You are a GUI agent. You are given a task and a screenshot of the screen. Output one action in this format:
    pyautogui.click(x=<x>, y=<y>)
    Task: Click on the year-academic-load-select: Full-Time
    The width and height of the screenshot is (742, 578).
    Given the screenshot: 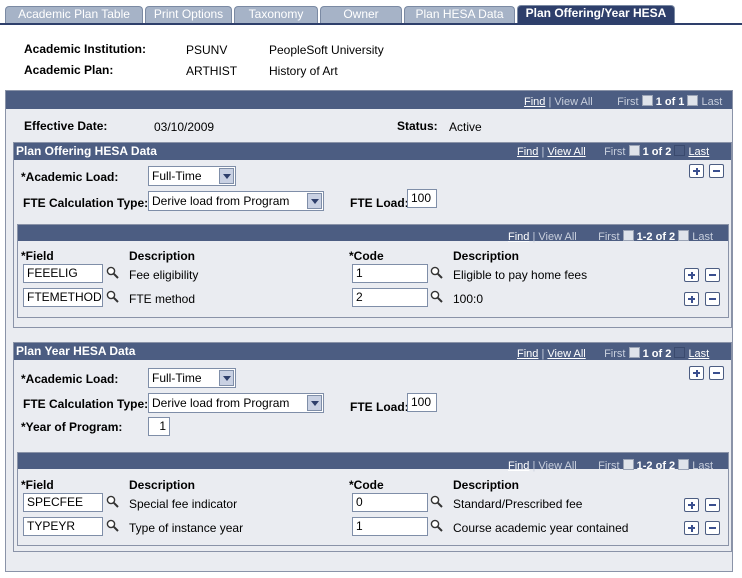 What is the action you would take?
    pyautogui.click(x=192, y=378)
    